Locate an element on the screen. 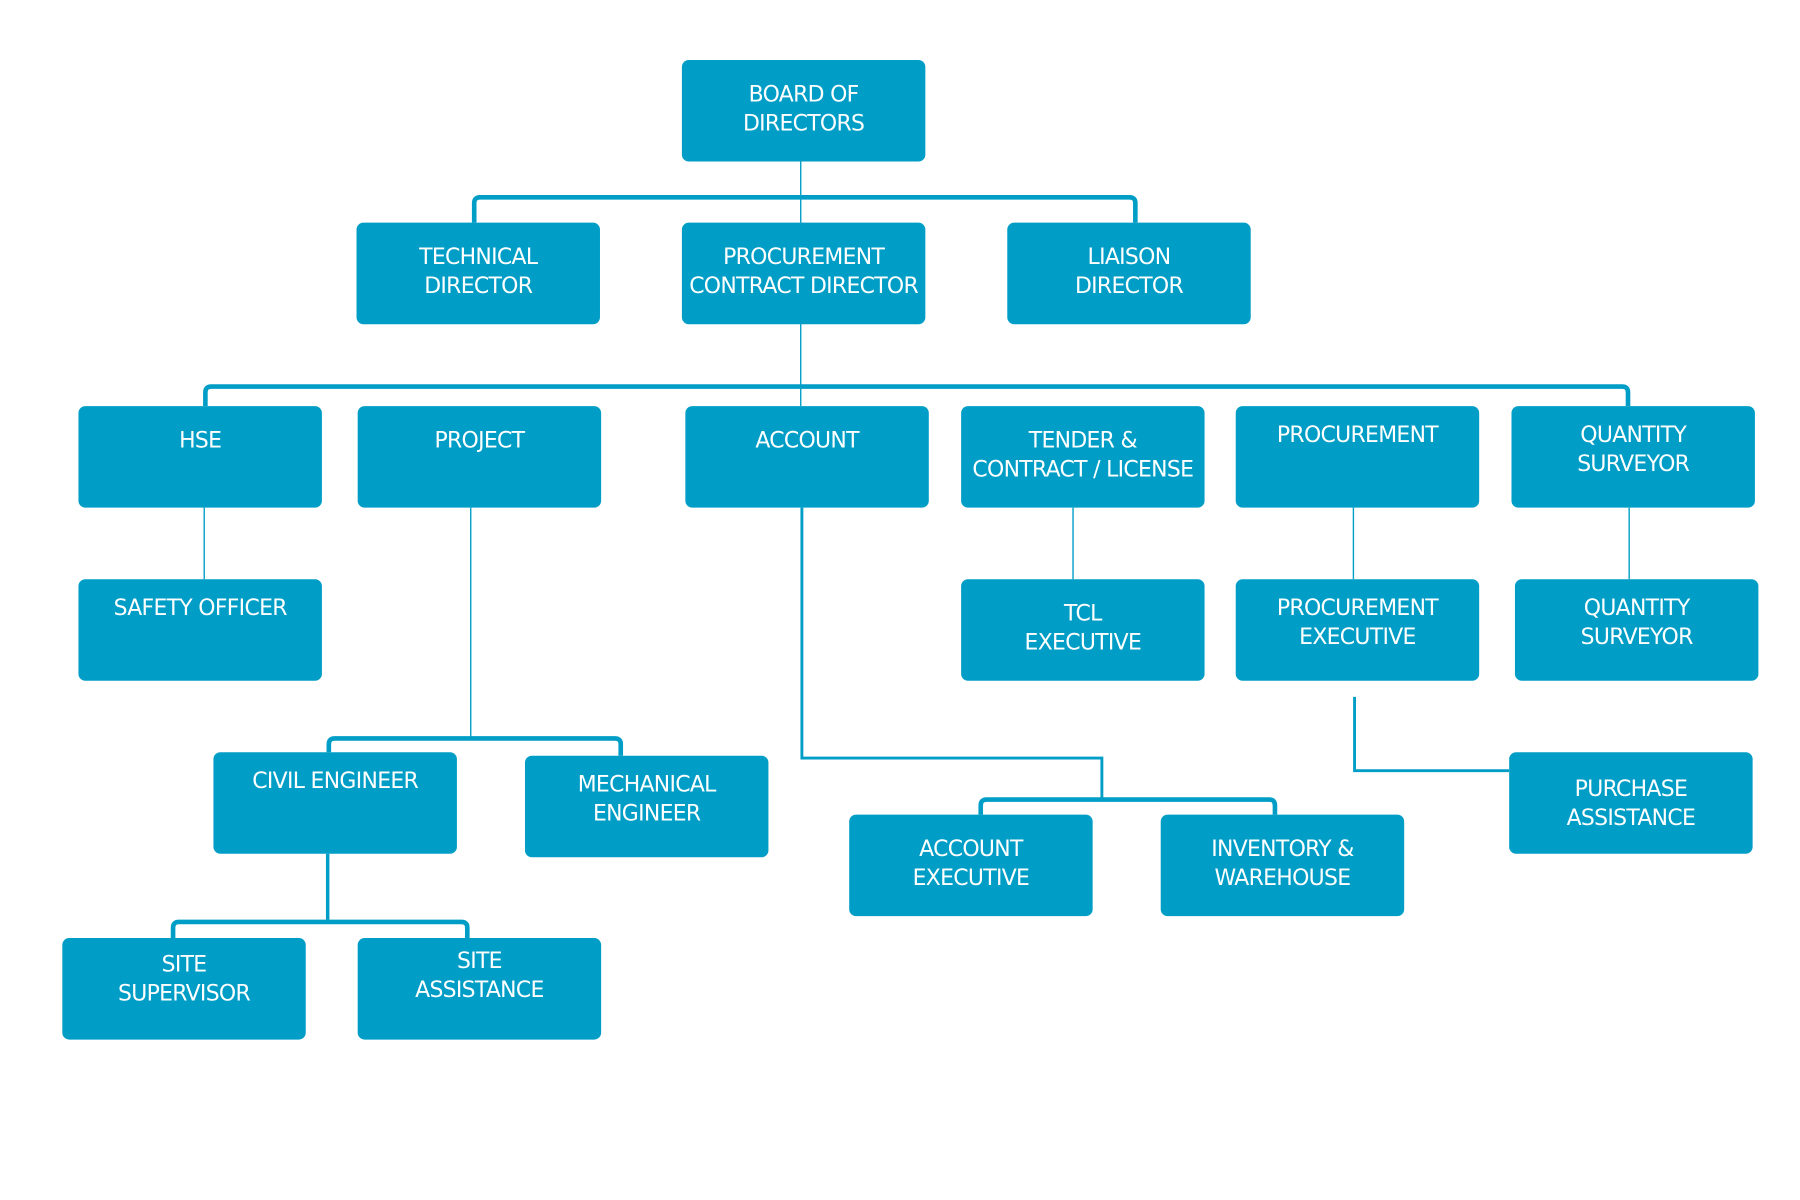 The height and width of the screenshot is (1200, 1800). node-label: LIAISON is located at coordinates (1129, 257).